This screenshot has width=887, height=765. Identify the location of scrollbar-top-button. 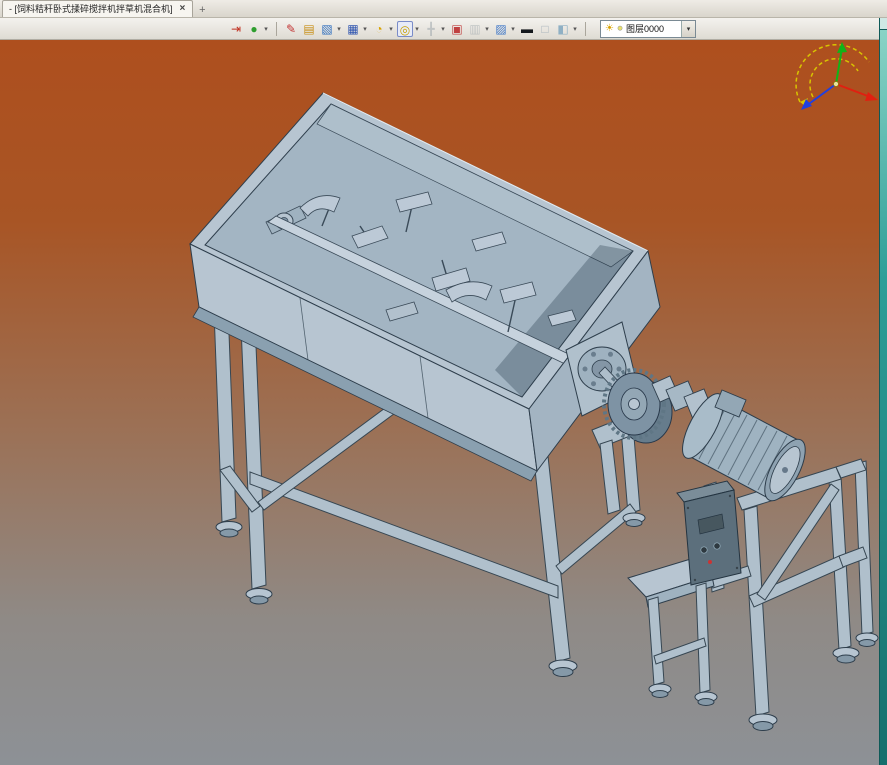
(883, 24).